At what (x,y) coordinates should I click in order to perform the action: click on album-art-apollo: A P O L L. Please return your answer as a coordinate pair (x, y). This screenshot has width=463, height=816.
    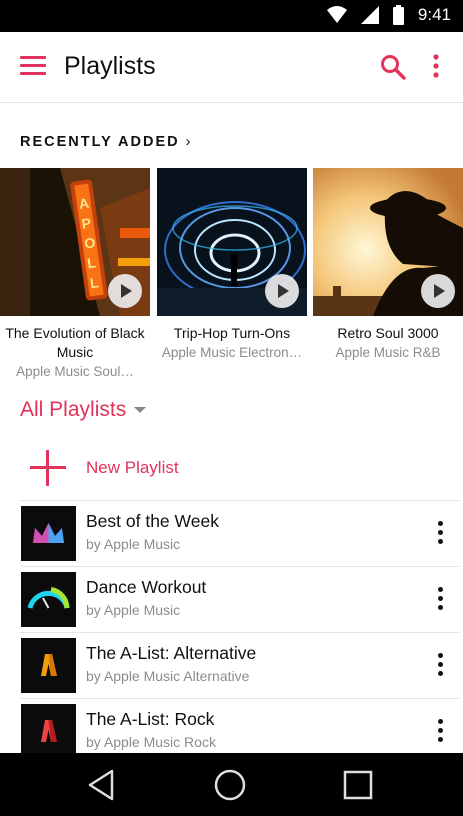
    Looking at the image, I should click on (75, 242).